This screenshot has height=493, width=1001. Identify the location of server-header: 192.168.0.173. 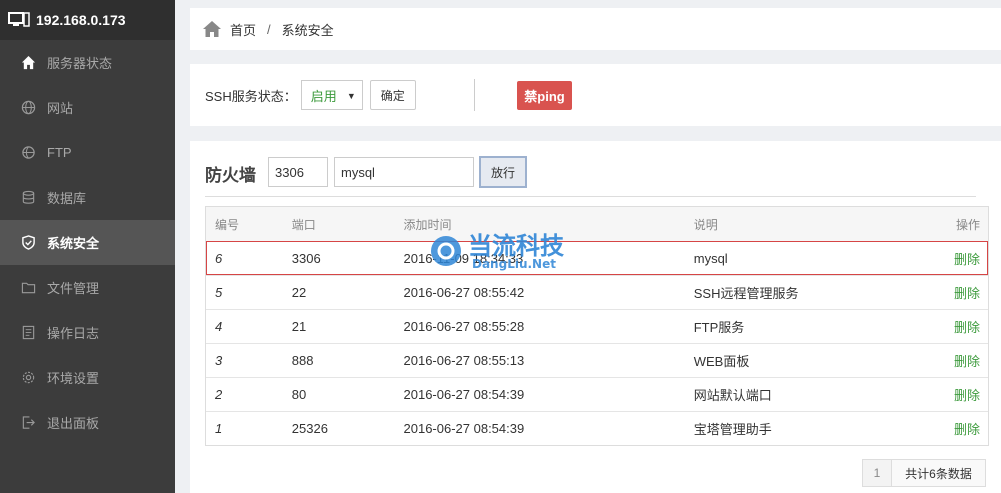
(87, 20).